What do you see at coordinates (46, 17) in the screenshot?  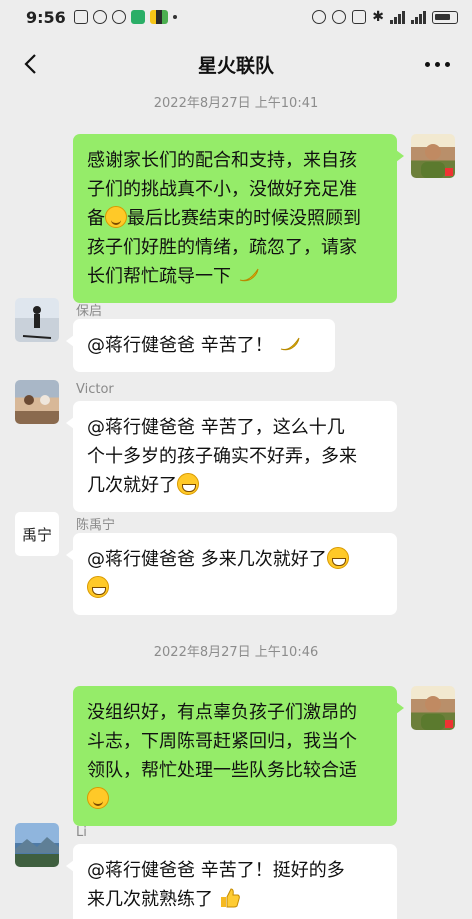 I see `status-time: 9:56` at bounding box center [46, 17].